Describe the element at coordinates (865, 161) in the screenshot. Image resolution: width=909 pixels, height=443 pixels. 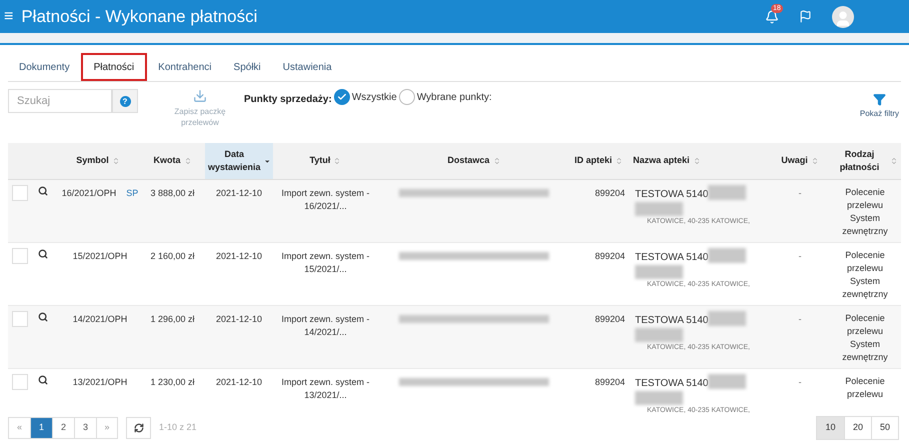
I see `column-header: Rodzaj płatności` at that location.